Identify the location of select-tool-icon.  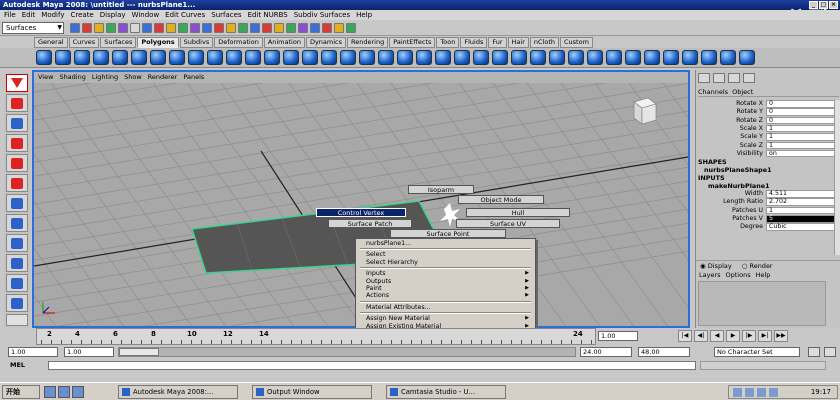
(17, 83).